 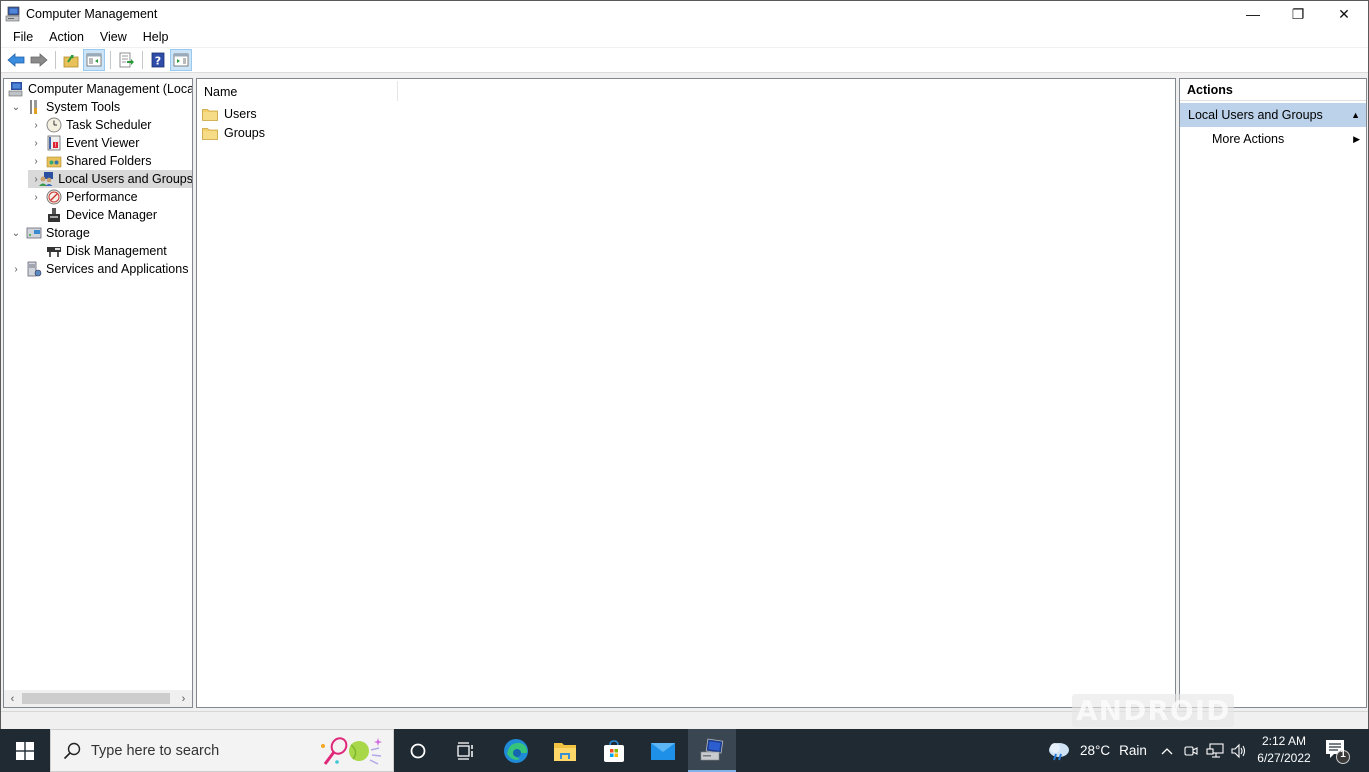 I want to click on windows-logo-icon, so click(x=25, y=750).